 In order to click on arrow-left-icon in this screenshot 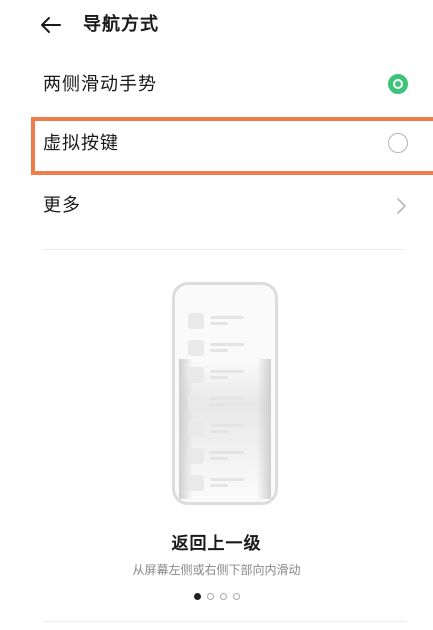, I will do `click(51, 25)`.